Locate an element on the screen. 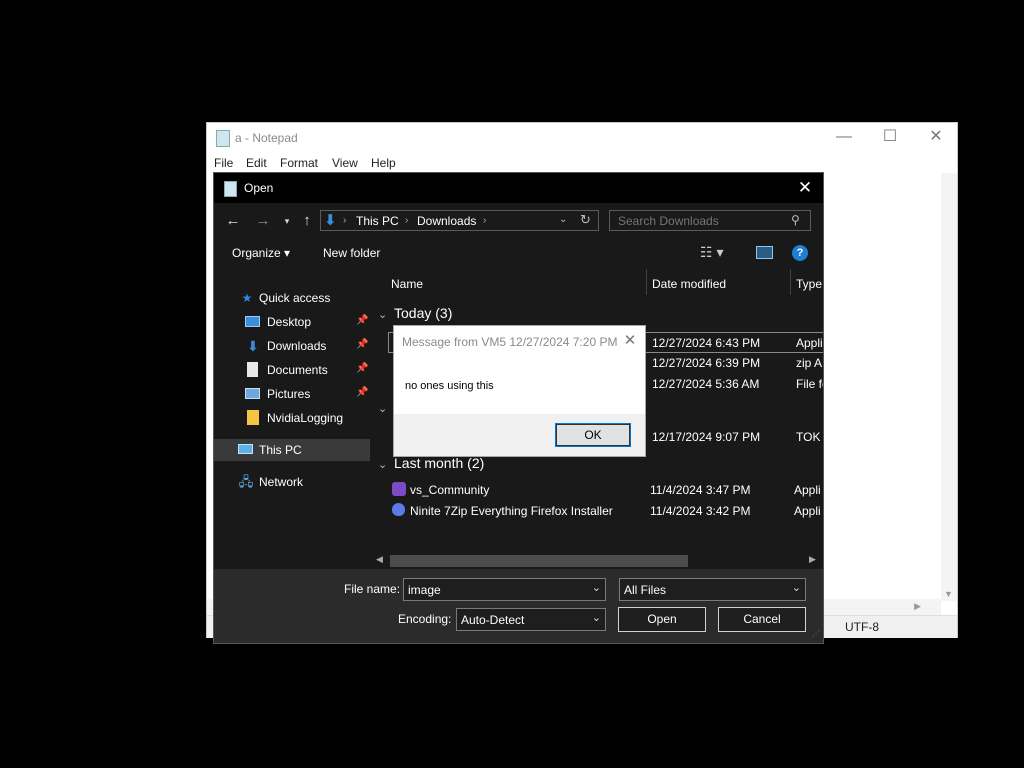 Image resolution: width=1024 pixels, height=768 pixels. nav-item-network: 🖧 Network is located at coordinates (292, 482).